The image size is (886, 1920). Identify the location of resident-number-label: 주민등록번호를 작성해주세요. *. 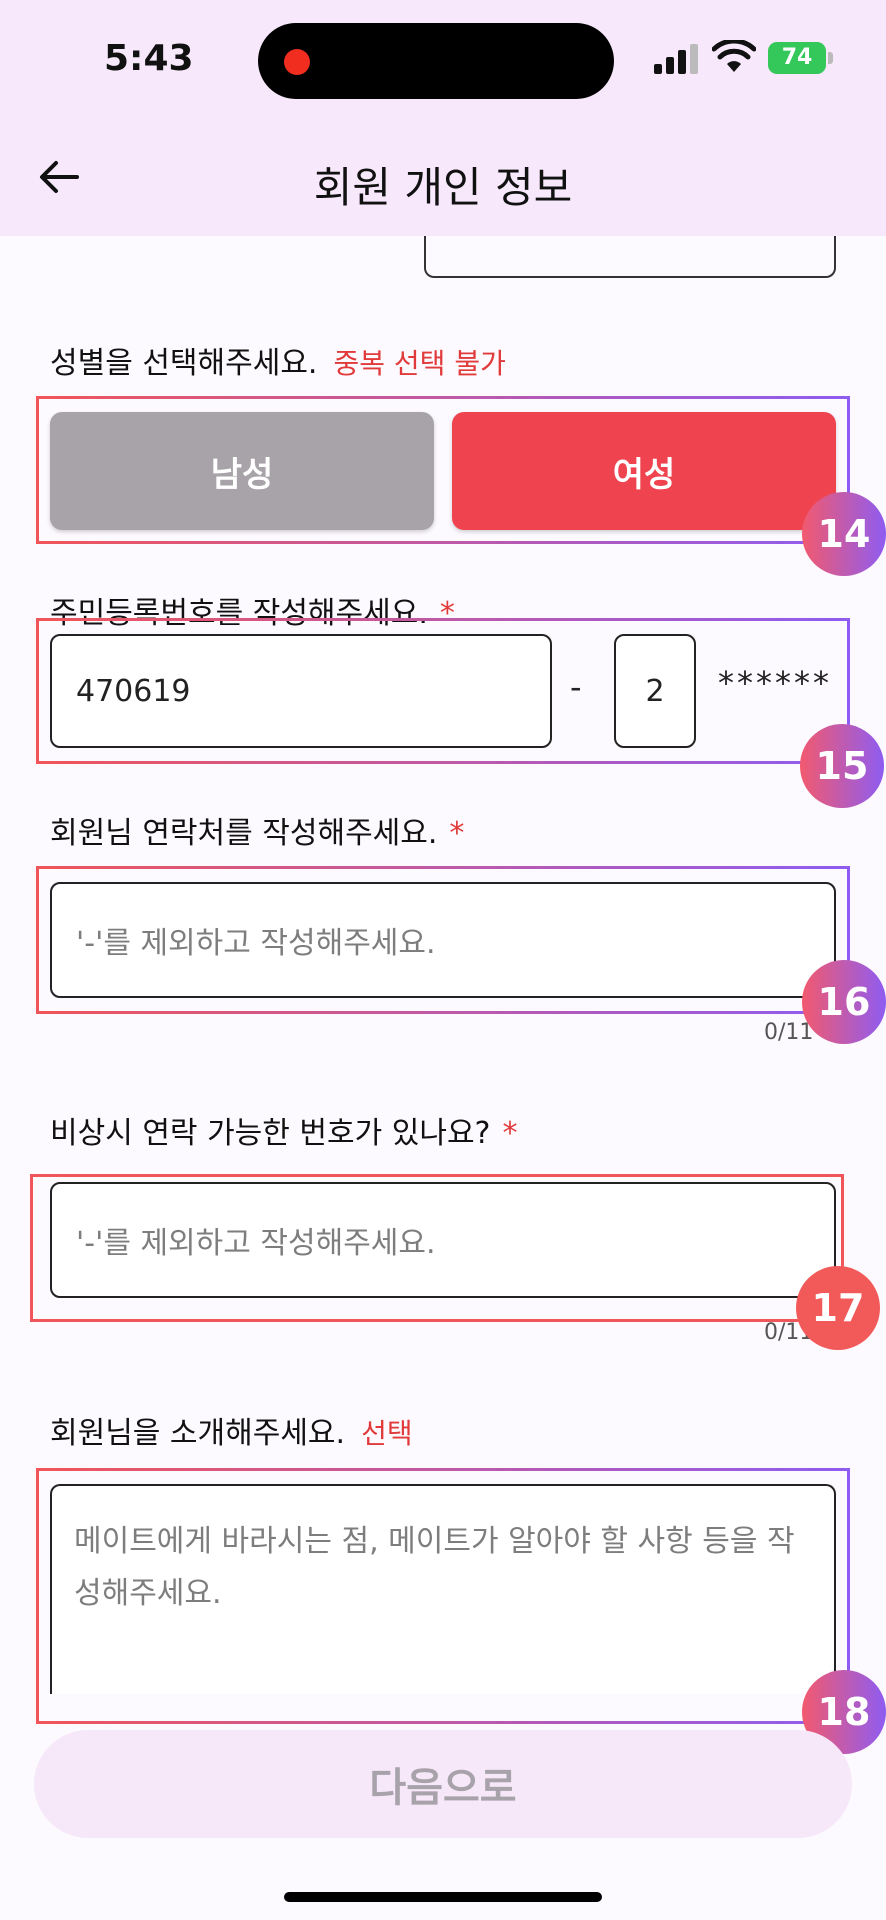
(252, 610).